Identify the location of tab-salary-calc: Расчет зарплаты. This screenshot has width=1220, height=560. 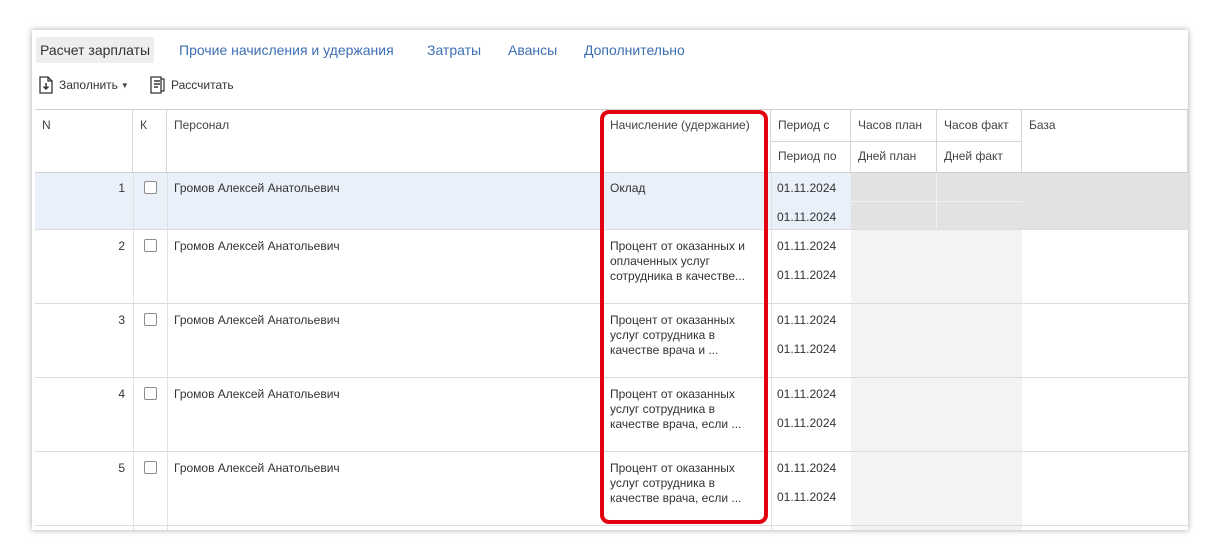
(95, 50).